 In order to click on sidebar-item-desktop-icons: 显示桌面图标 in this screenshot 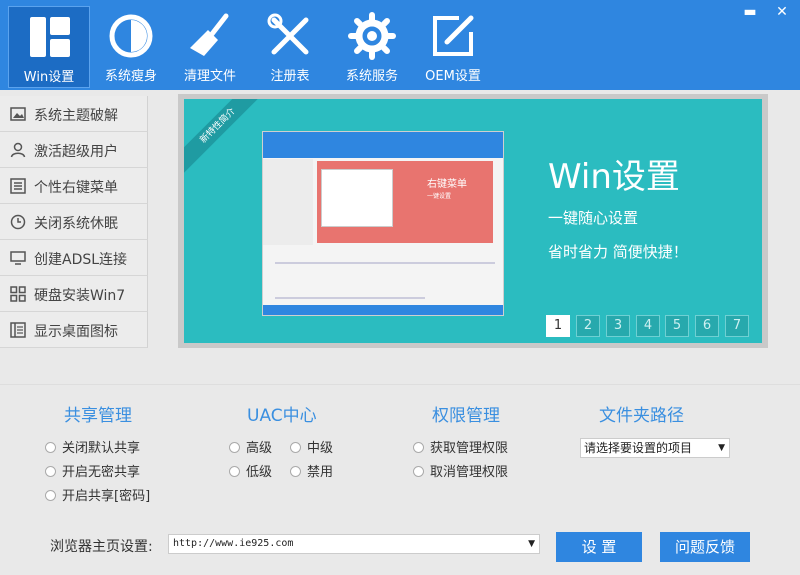, I will do `click(74, 330)`.